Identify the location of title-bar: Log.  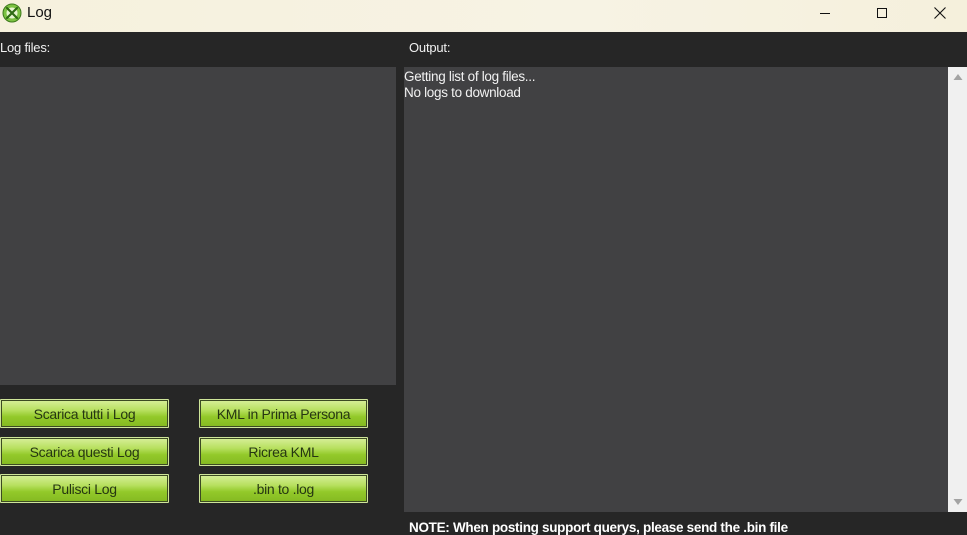
(483, 16).